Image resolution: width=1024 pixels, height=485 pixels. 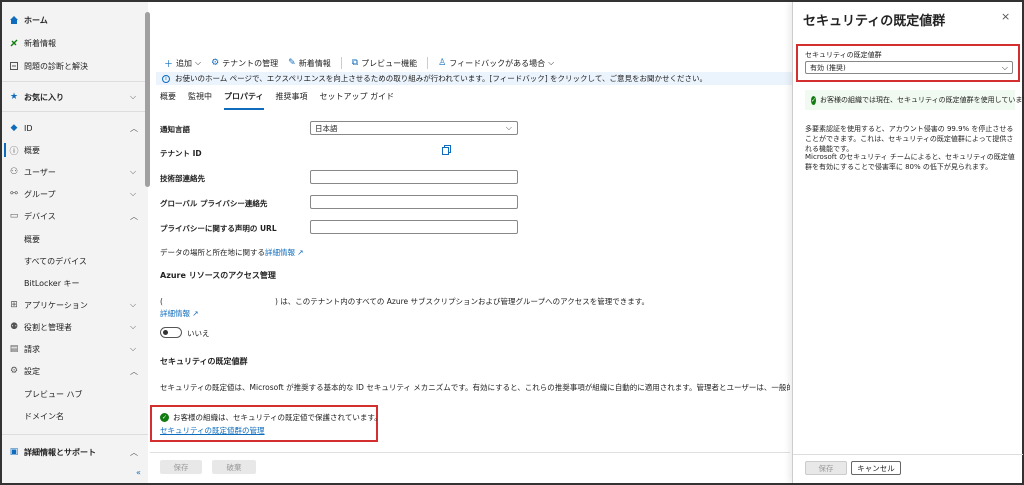 I want to click on sidebar-item-domain-names: ドメイン名, so click(x=75, y=416).